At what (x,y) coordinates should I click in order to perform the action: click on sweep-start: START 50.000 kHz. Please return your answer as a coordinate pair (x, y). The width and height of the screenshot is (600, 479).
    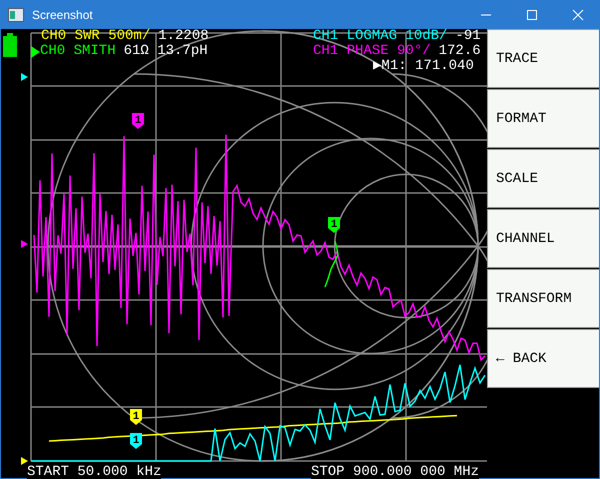
    Looking at the image, I should click on (94, 472).